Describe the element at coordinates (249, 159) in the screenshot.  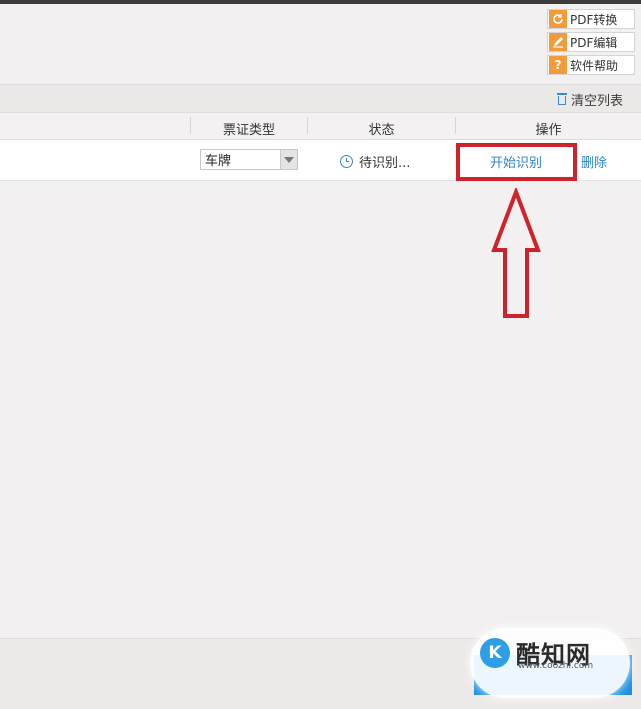
I see `ticket-type-select: 车牌` at that location.